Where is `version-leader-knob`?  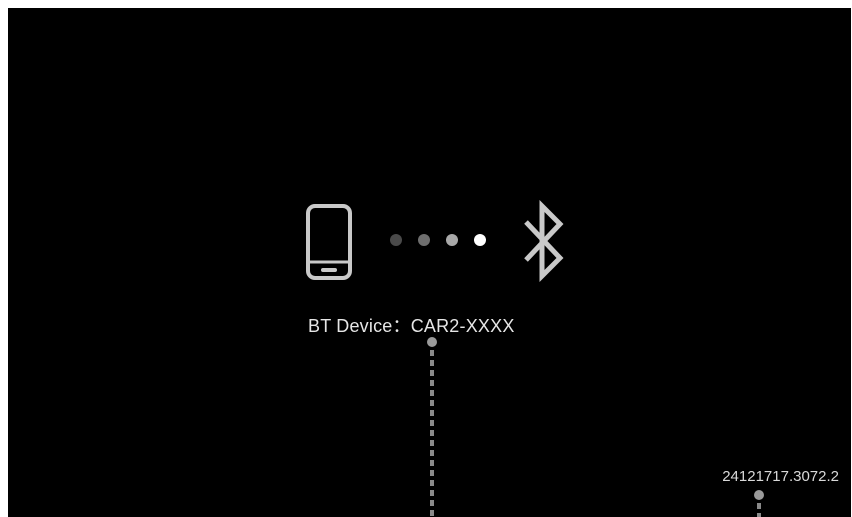 version-leader-knob is located at coordinates (759, 495).